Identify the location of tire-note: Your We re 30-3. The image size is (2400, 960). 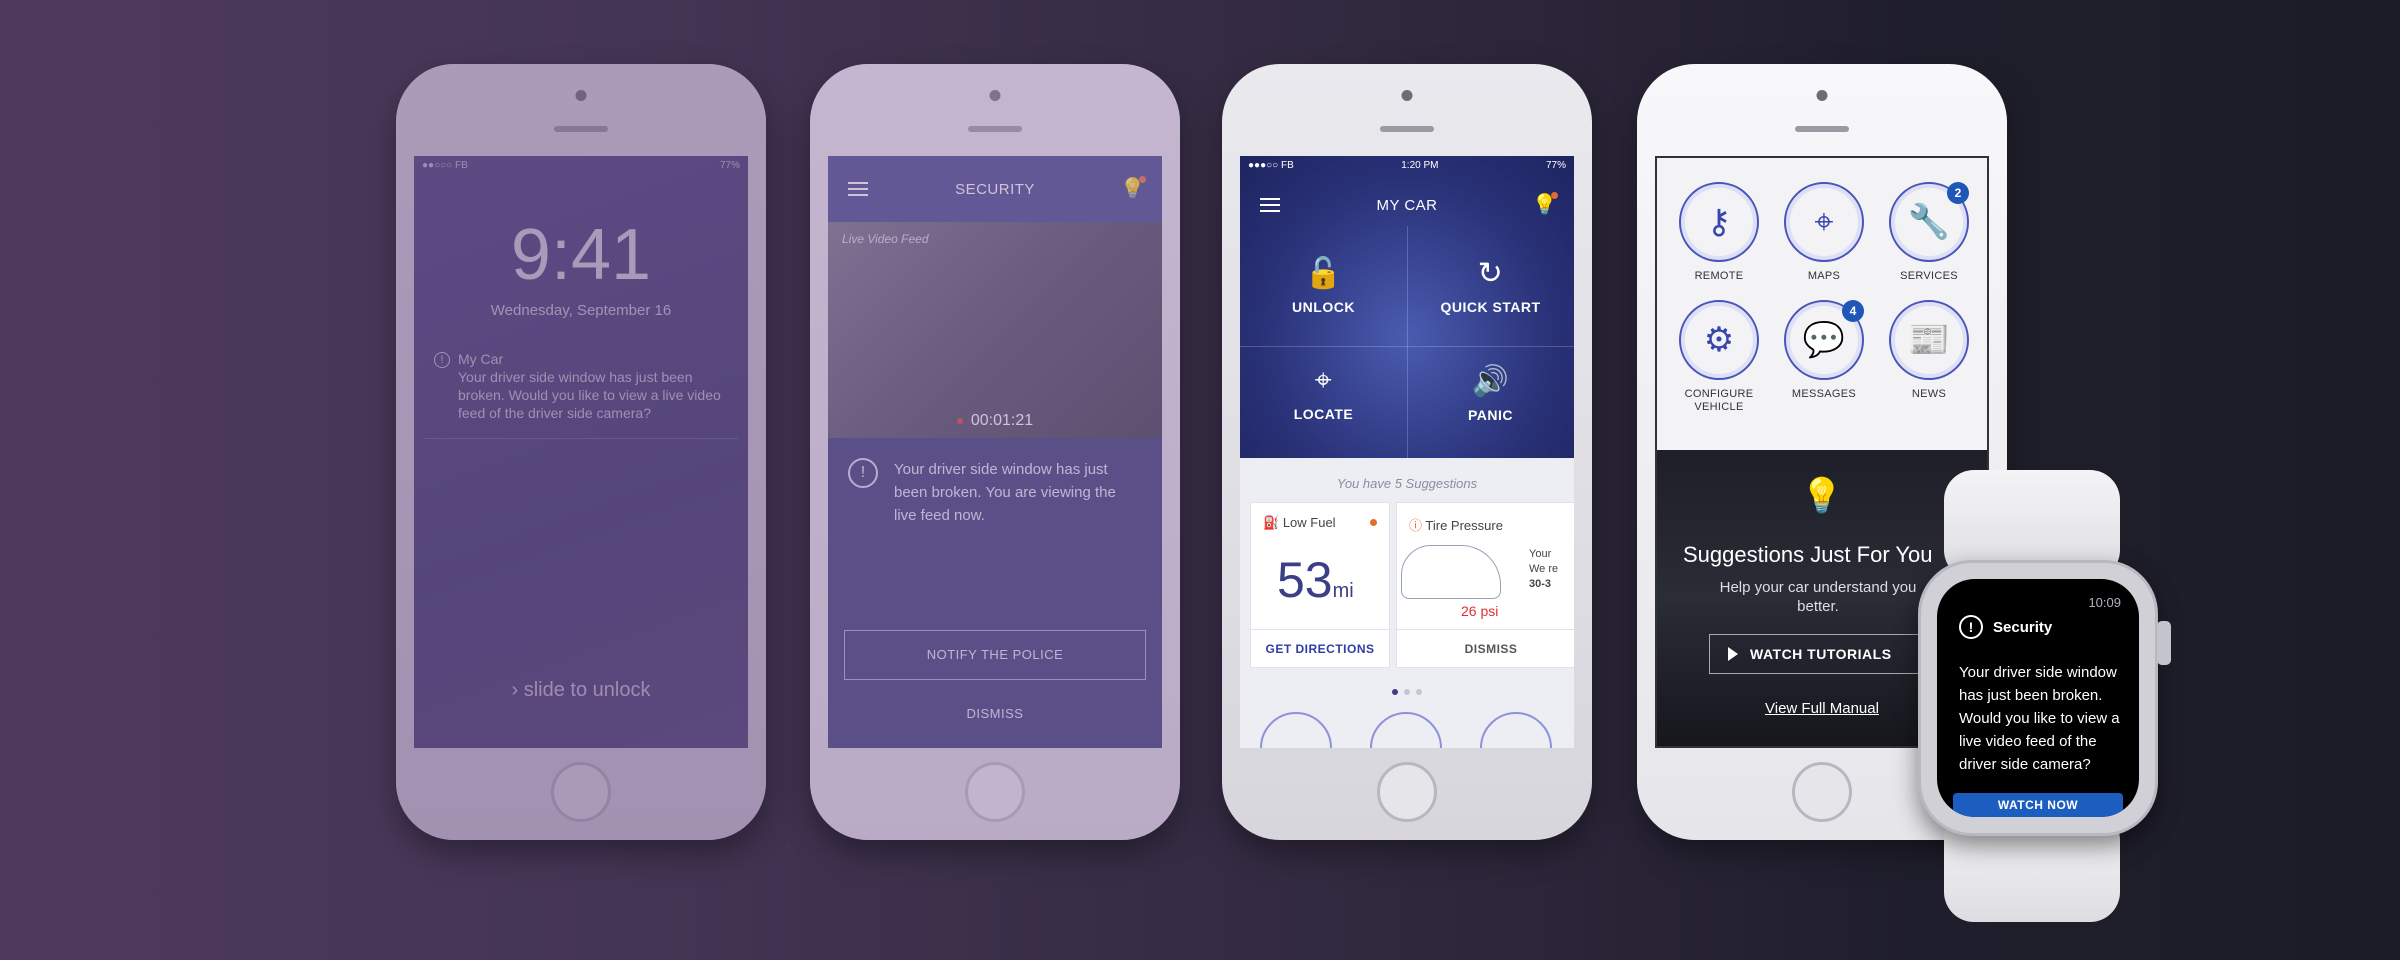
(1543, 569).